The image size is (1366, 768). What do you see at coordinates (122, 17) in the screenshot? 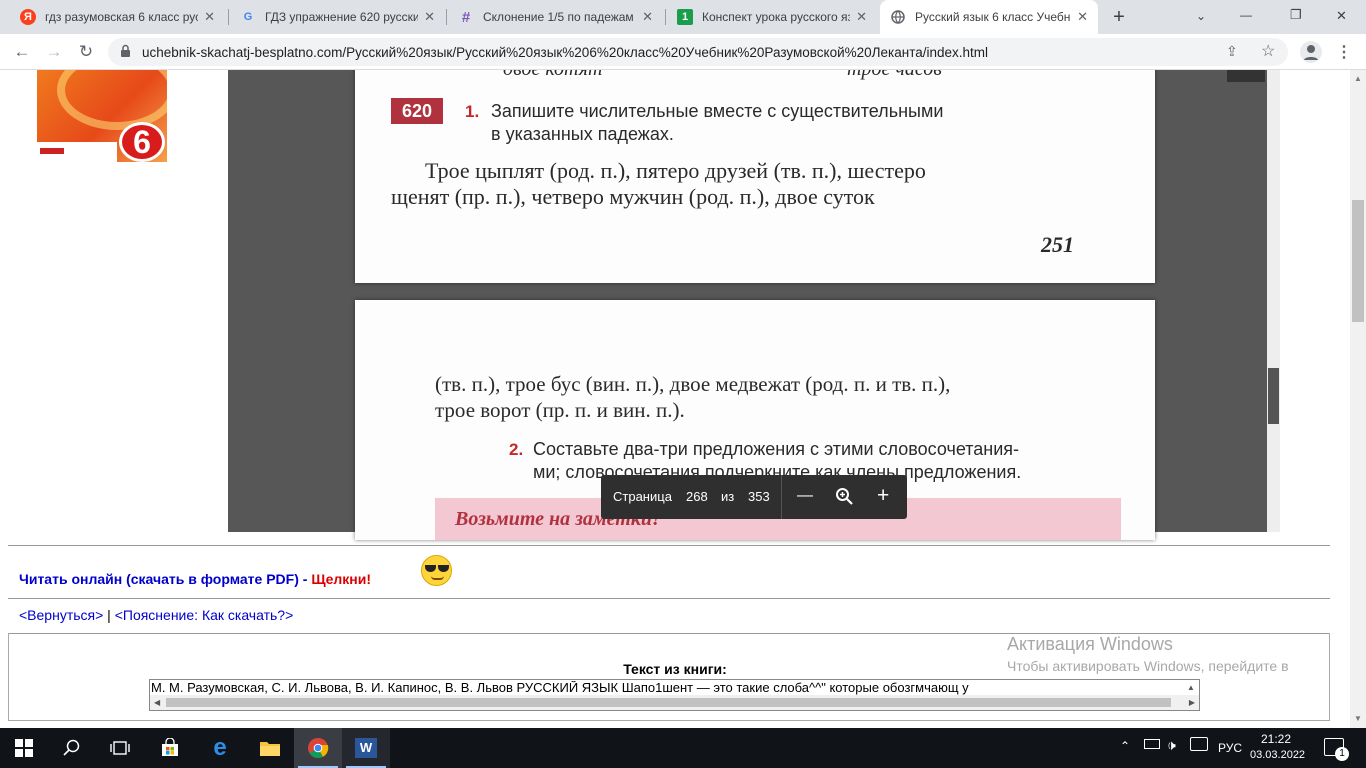
I see `tab-title: гдз разумовская 6 класс рус` at bounding box center [122, 17].